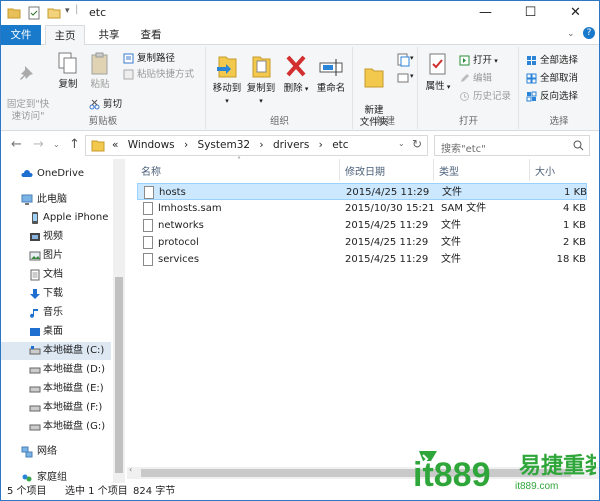 The width and height of the screenshot is (600, 501). Describe the element at coordinates (56, 389) in the screenshot. I see `nav-disk-e: 本地磁盘 (E:)` at that location.